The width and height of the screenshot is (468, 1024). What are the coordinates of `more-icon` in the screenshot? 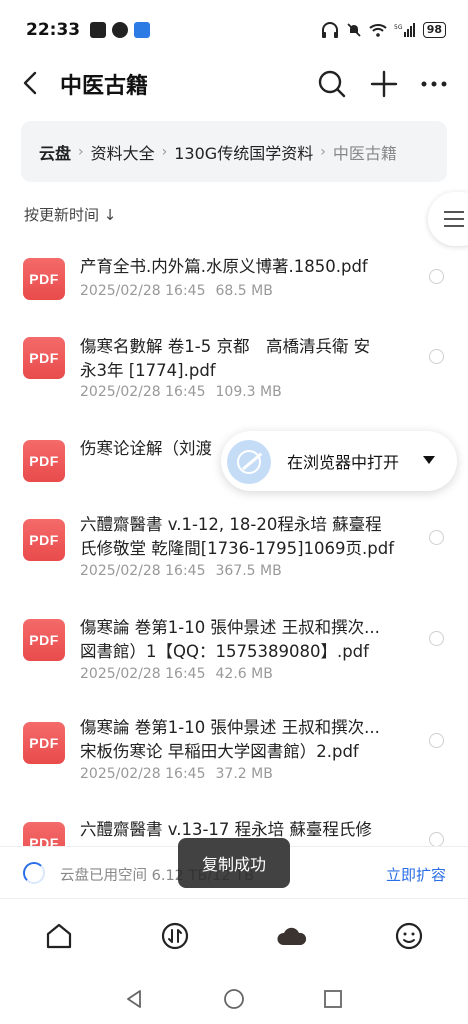 It's located at (434, 84).